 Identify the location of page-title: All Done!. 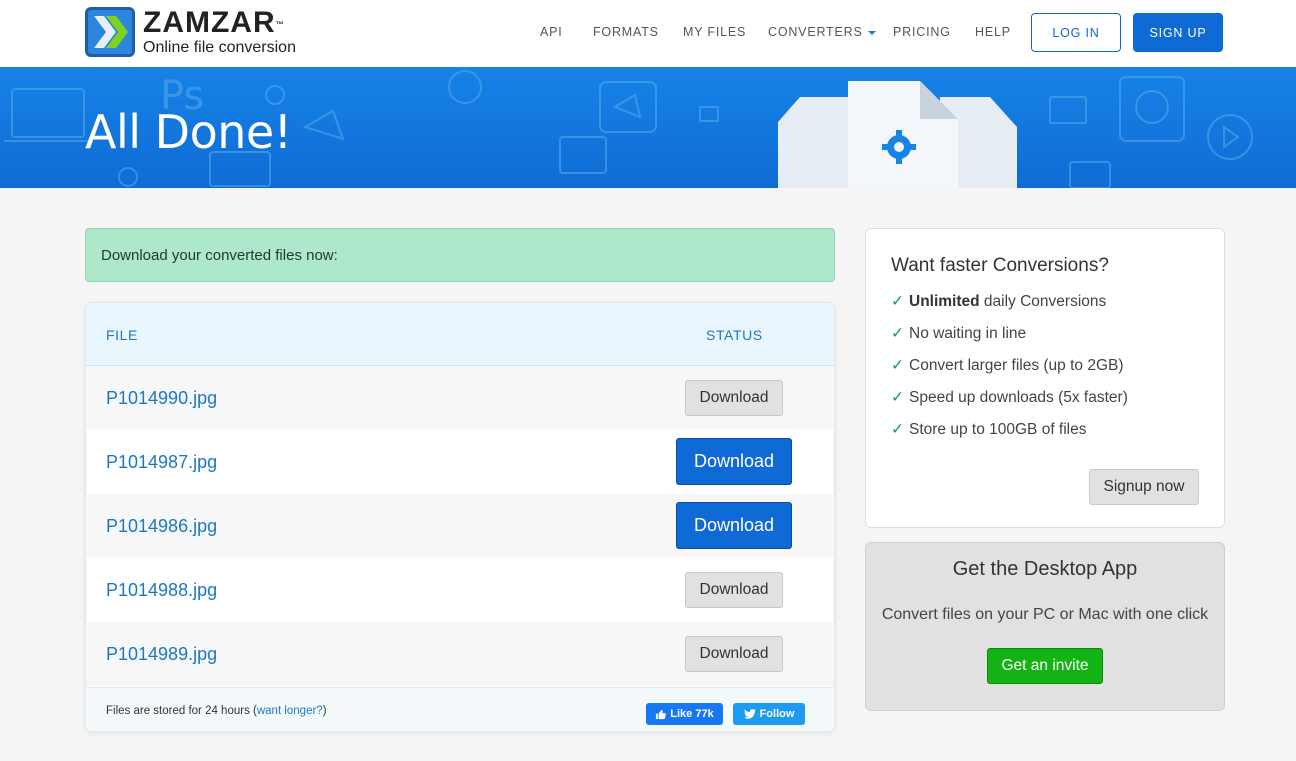
(188, 132).